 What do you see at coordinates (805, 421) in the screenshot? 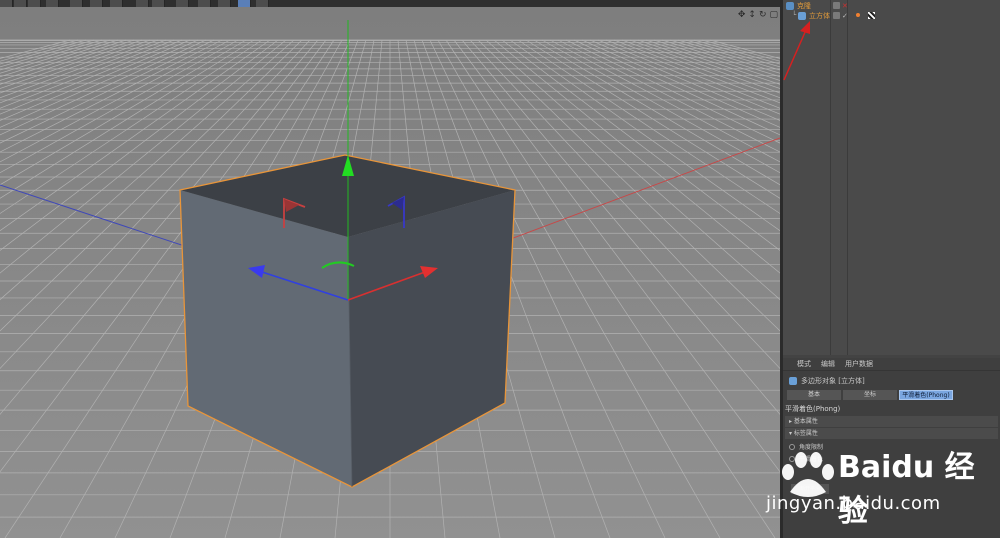
I see `section-label: 基本属性` at bounding box center [805, 421].